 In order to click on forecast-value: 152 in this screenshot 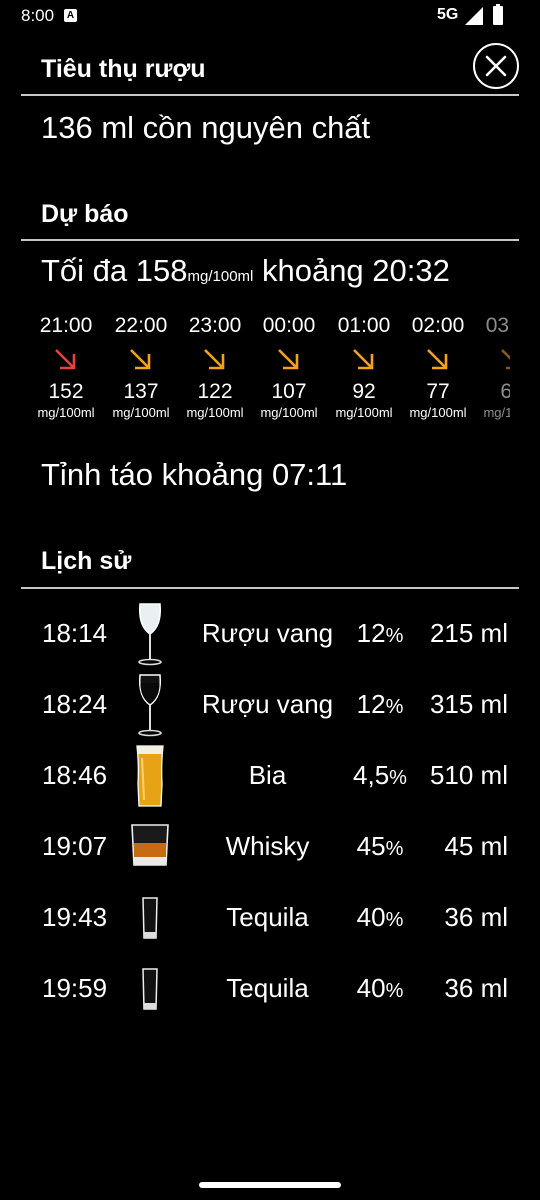, I will do `click(66, 391)`.